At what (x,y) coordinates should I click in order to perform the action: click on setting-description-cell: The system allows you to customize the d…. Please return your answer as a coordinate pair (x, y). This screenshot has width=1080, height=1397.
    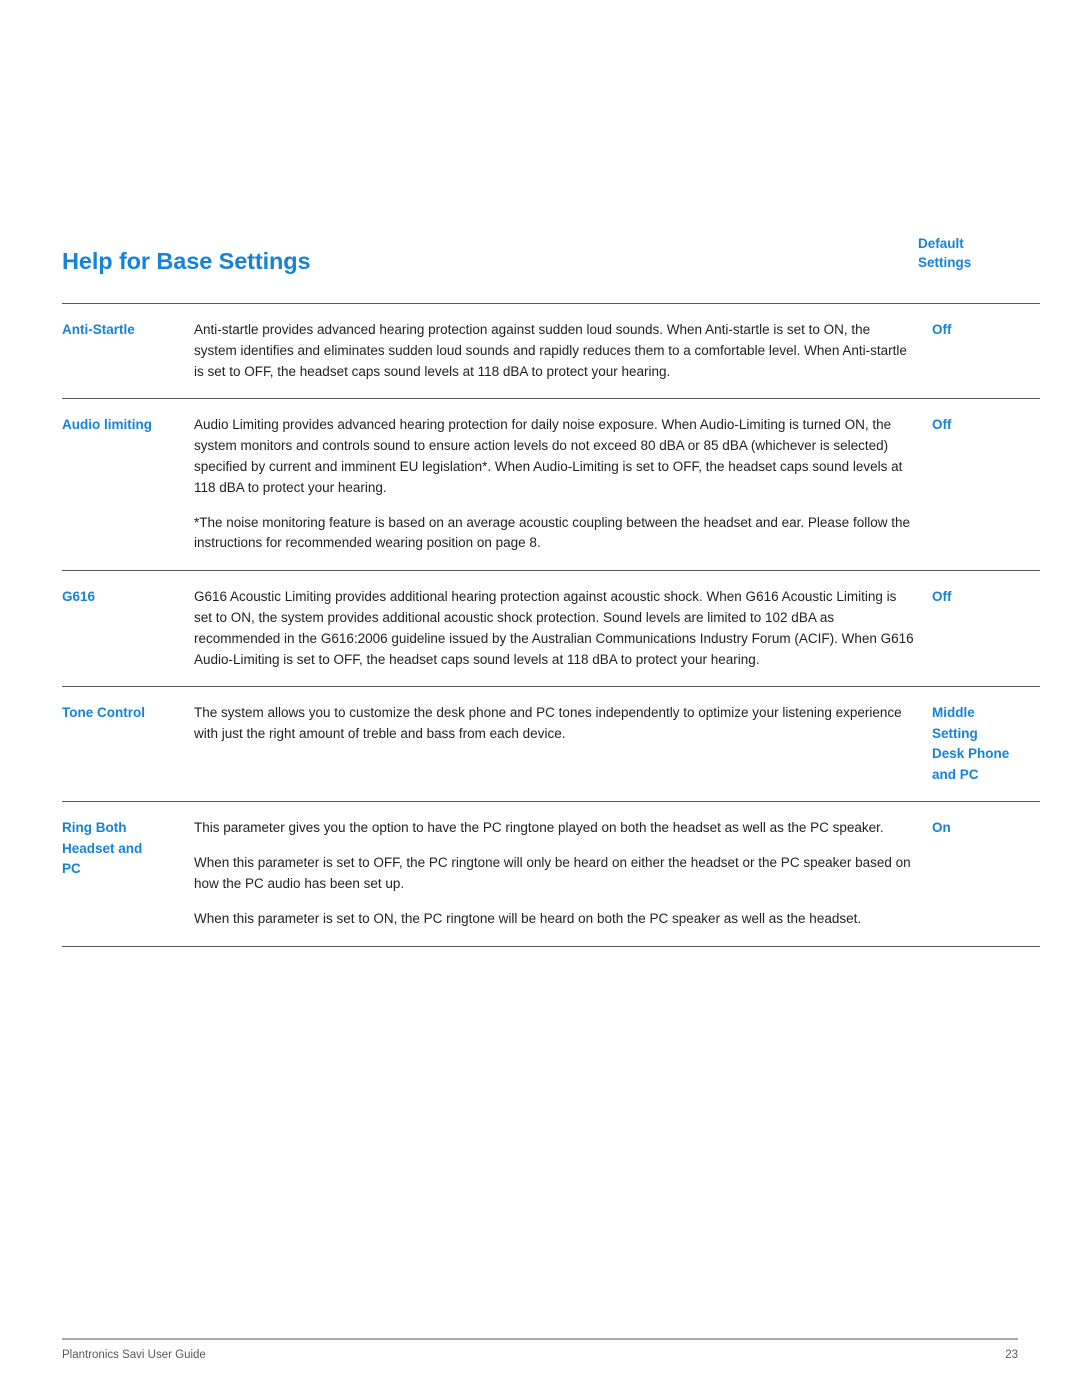
    Looking at the image, I should click on (563, 744).